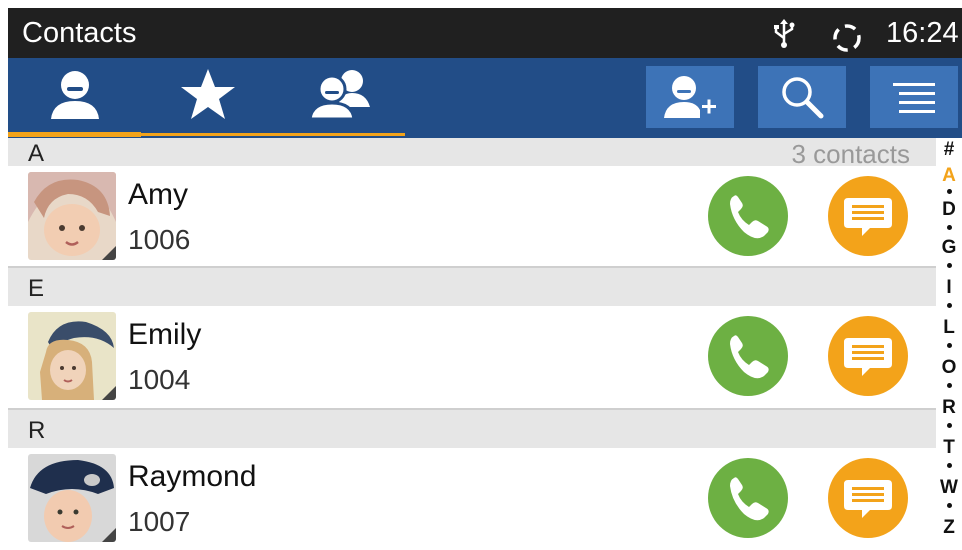  I want to click on index-letter-g: G, so click(949, 248).